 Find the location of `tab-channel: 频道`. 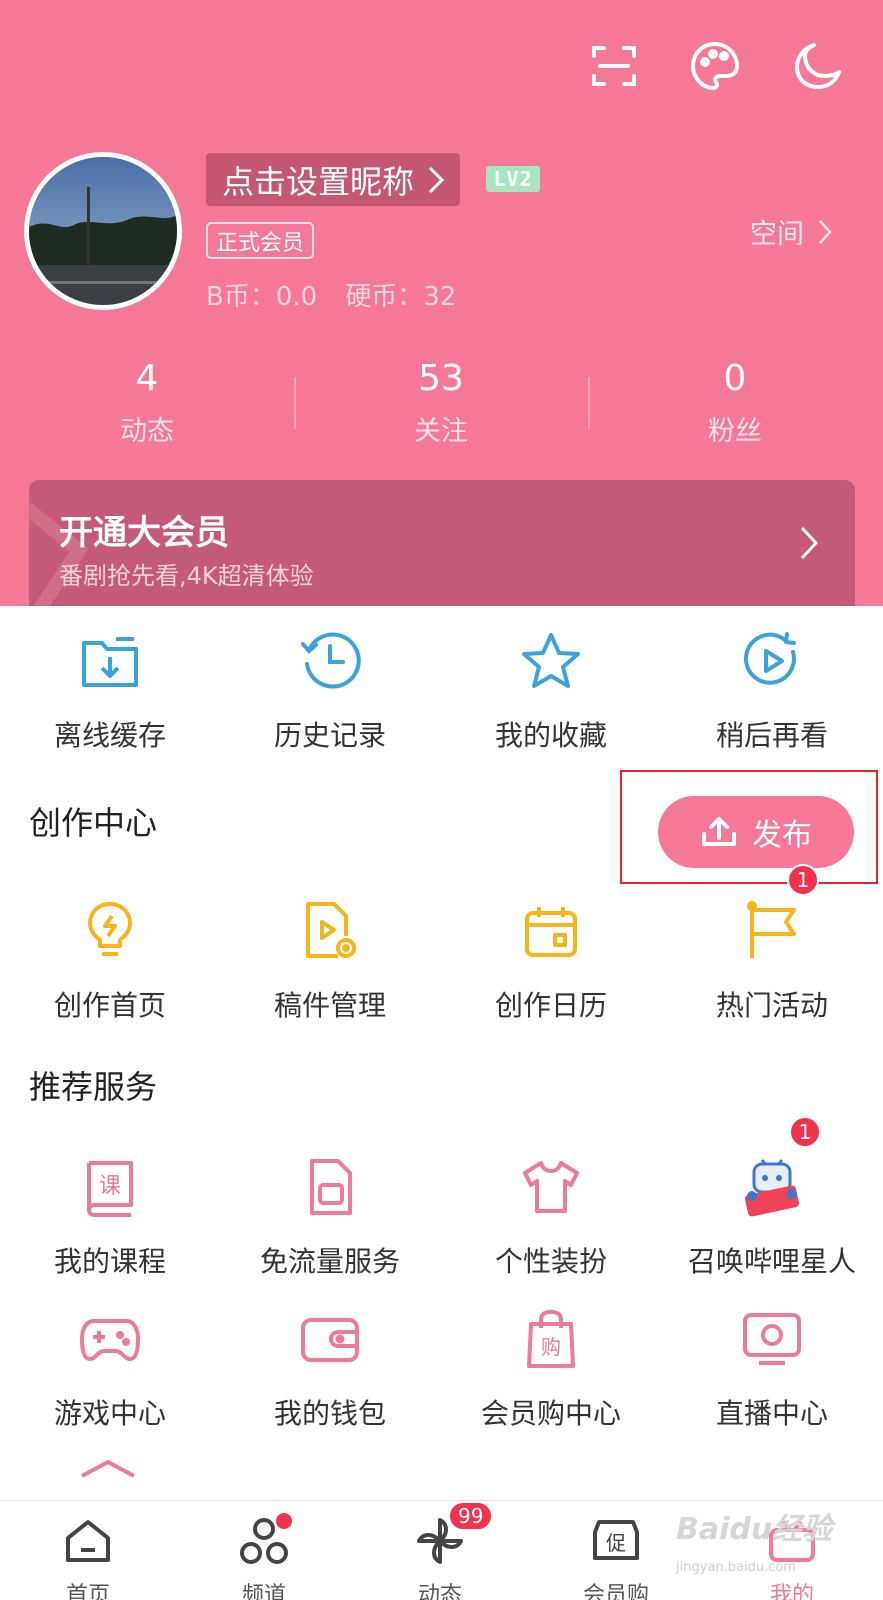

tab-channel: 频道 is located at coordinates (264, 1556).